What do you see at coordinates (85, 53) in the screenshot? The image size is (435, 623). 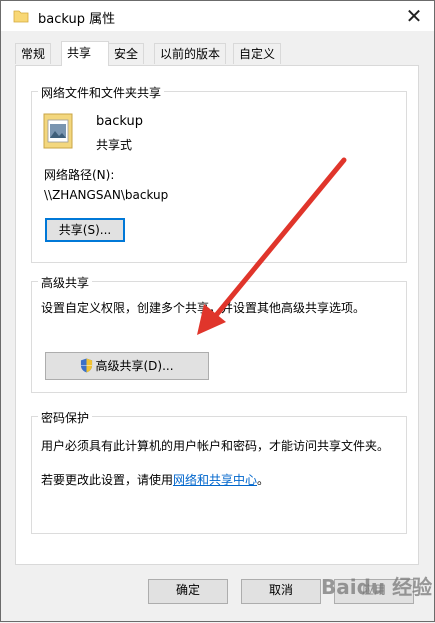 I see `tab-sharing: 共享` at bounding box center [85, 53].